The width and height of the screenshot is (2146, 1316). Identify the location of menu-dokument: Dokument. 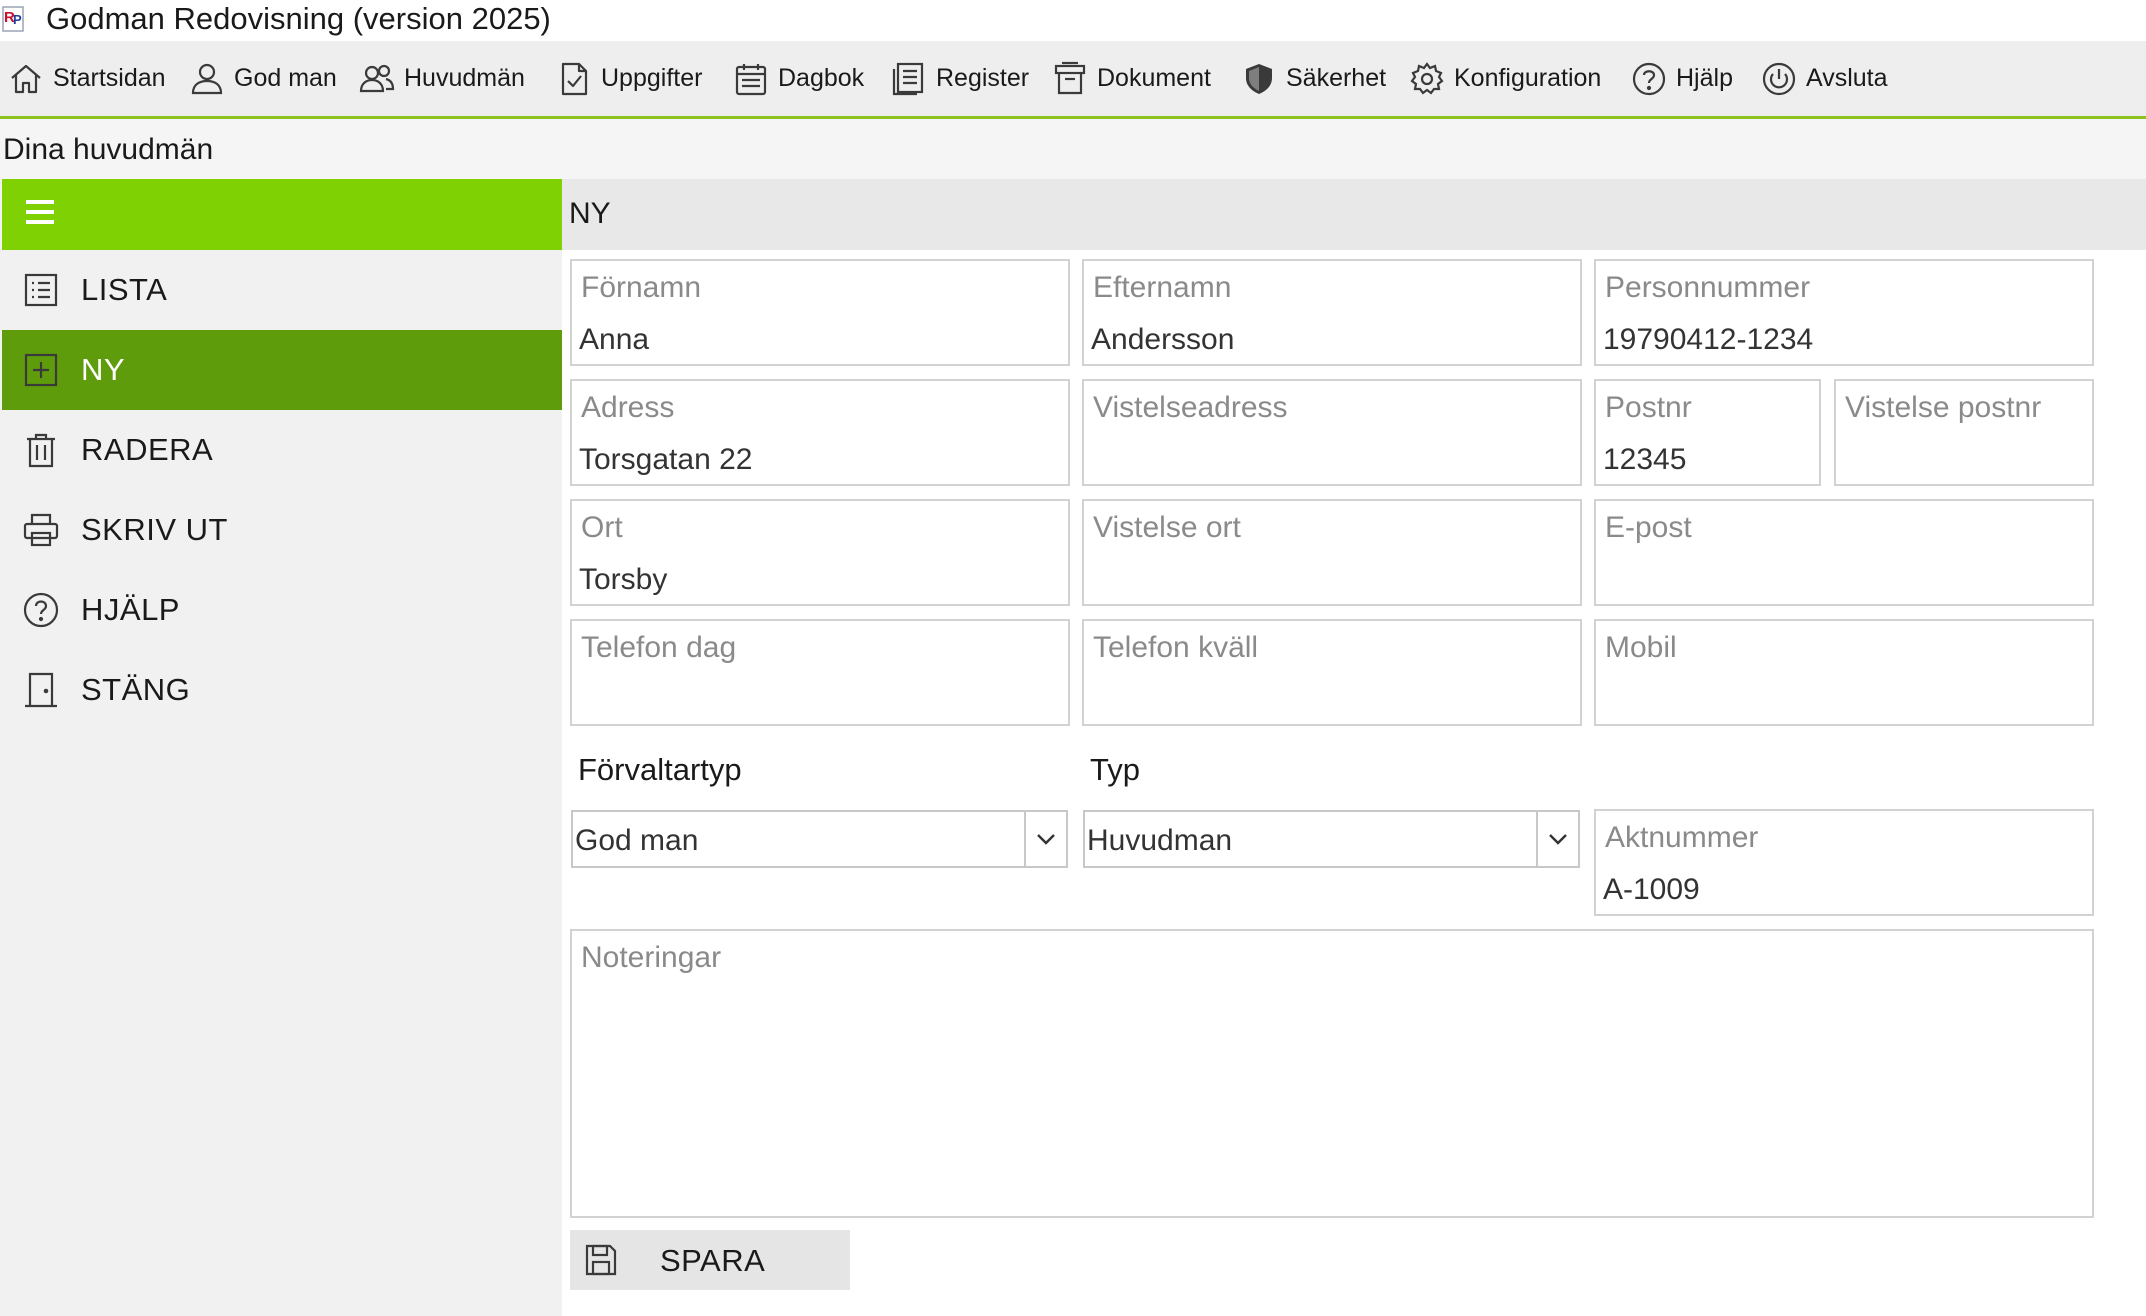
(1131, 78).